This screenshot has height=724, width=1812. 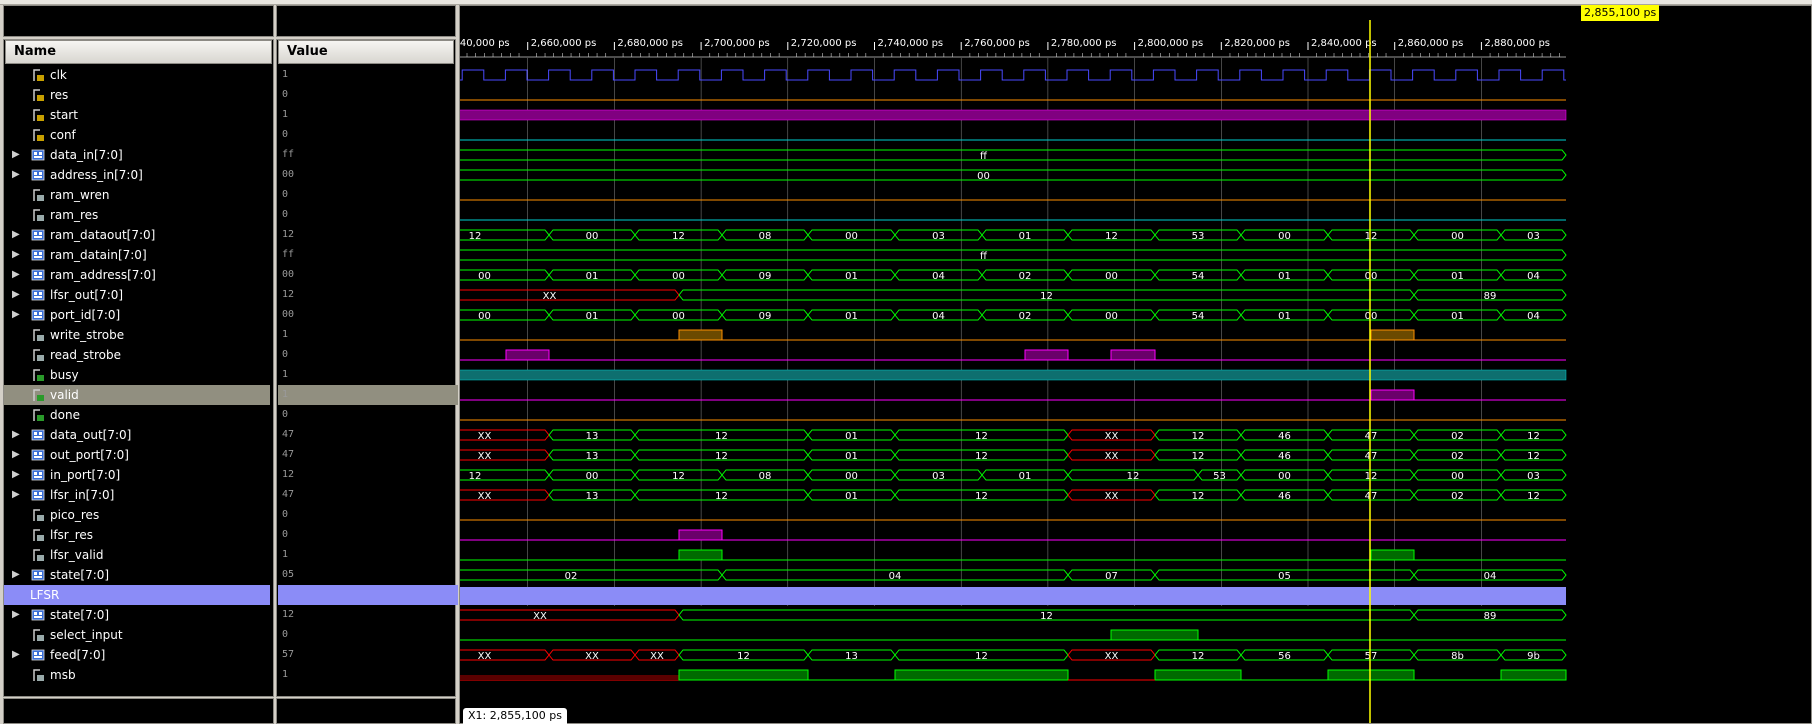 I want to click on signal-name-row: valid, so click(x=137, y=395).